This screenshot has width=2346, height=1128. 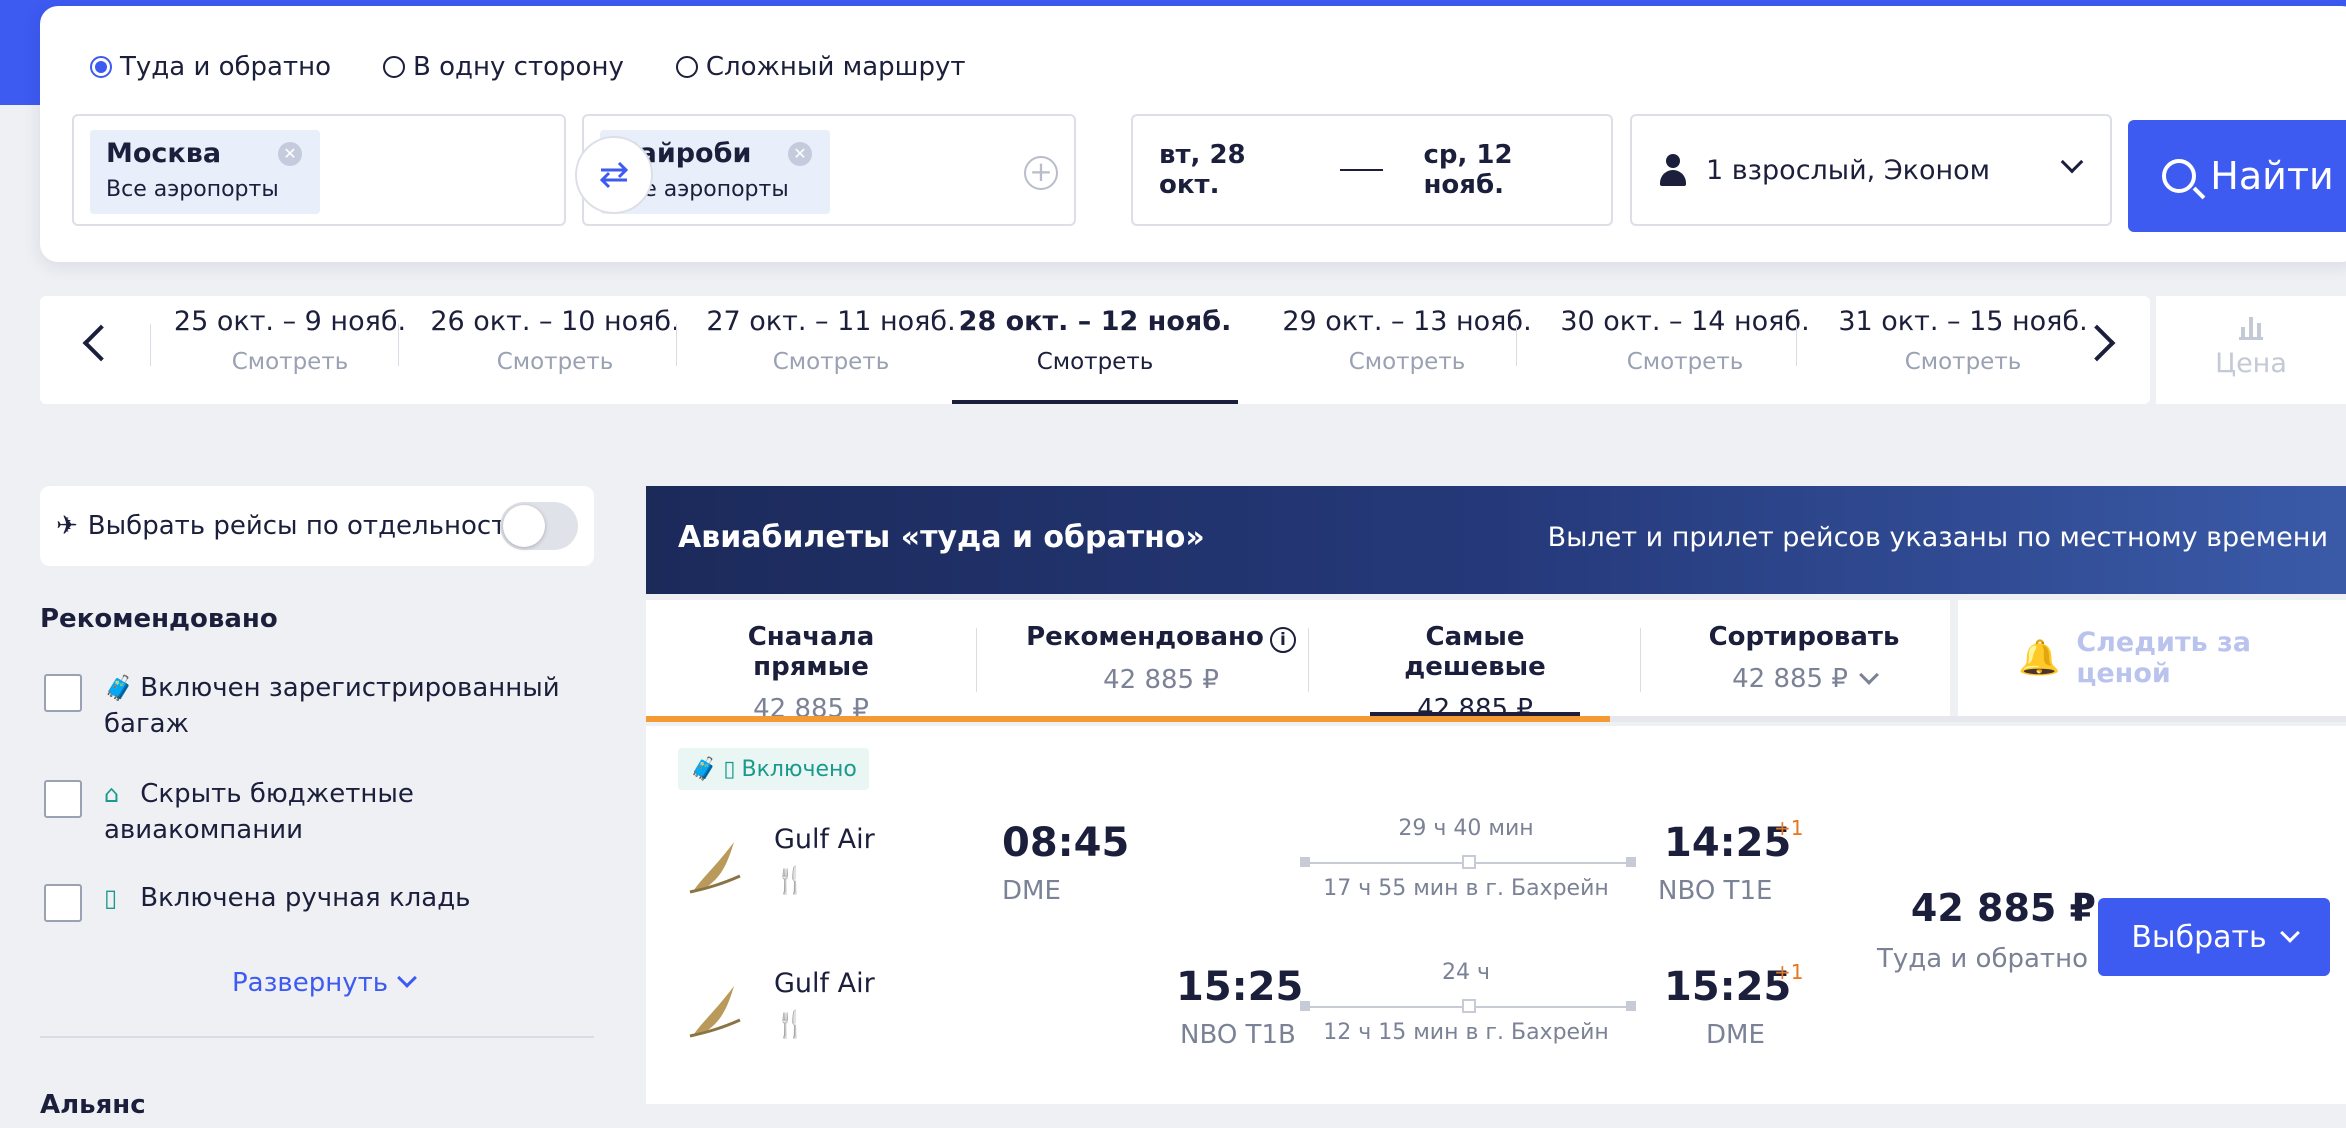 What do you see at coordinates (1282, 640) in the screenshot?
I see `info-icon: i` at bounding box center [1282, 640].